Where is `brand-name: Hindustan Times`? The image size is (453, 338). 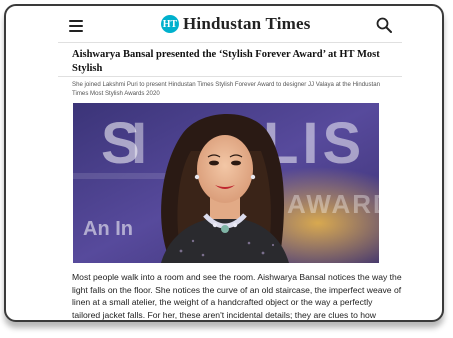
brand-name: Hindustan Times is located at coordinates (247, 23).